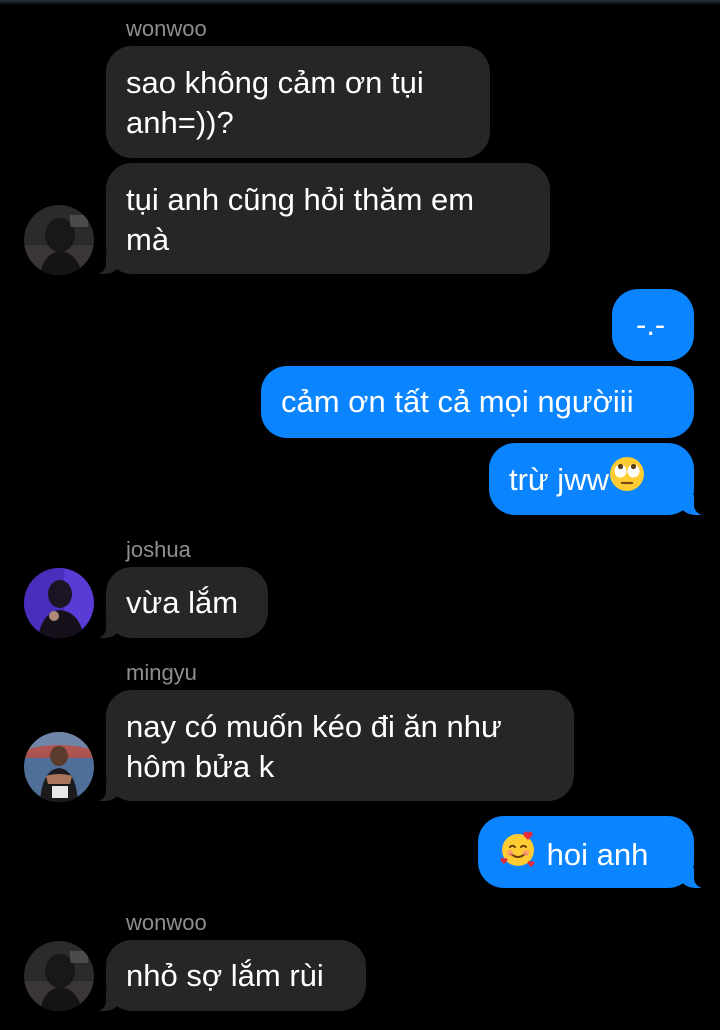 The height and width of the screenshot is (1030, 720). What do you see at coordinates (518, 854) in the screenshot?
I see `smiling-face-with-hearts-emoji` at bounding box center [518, 854].